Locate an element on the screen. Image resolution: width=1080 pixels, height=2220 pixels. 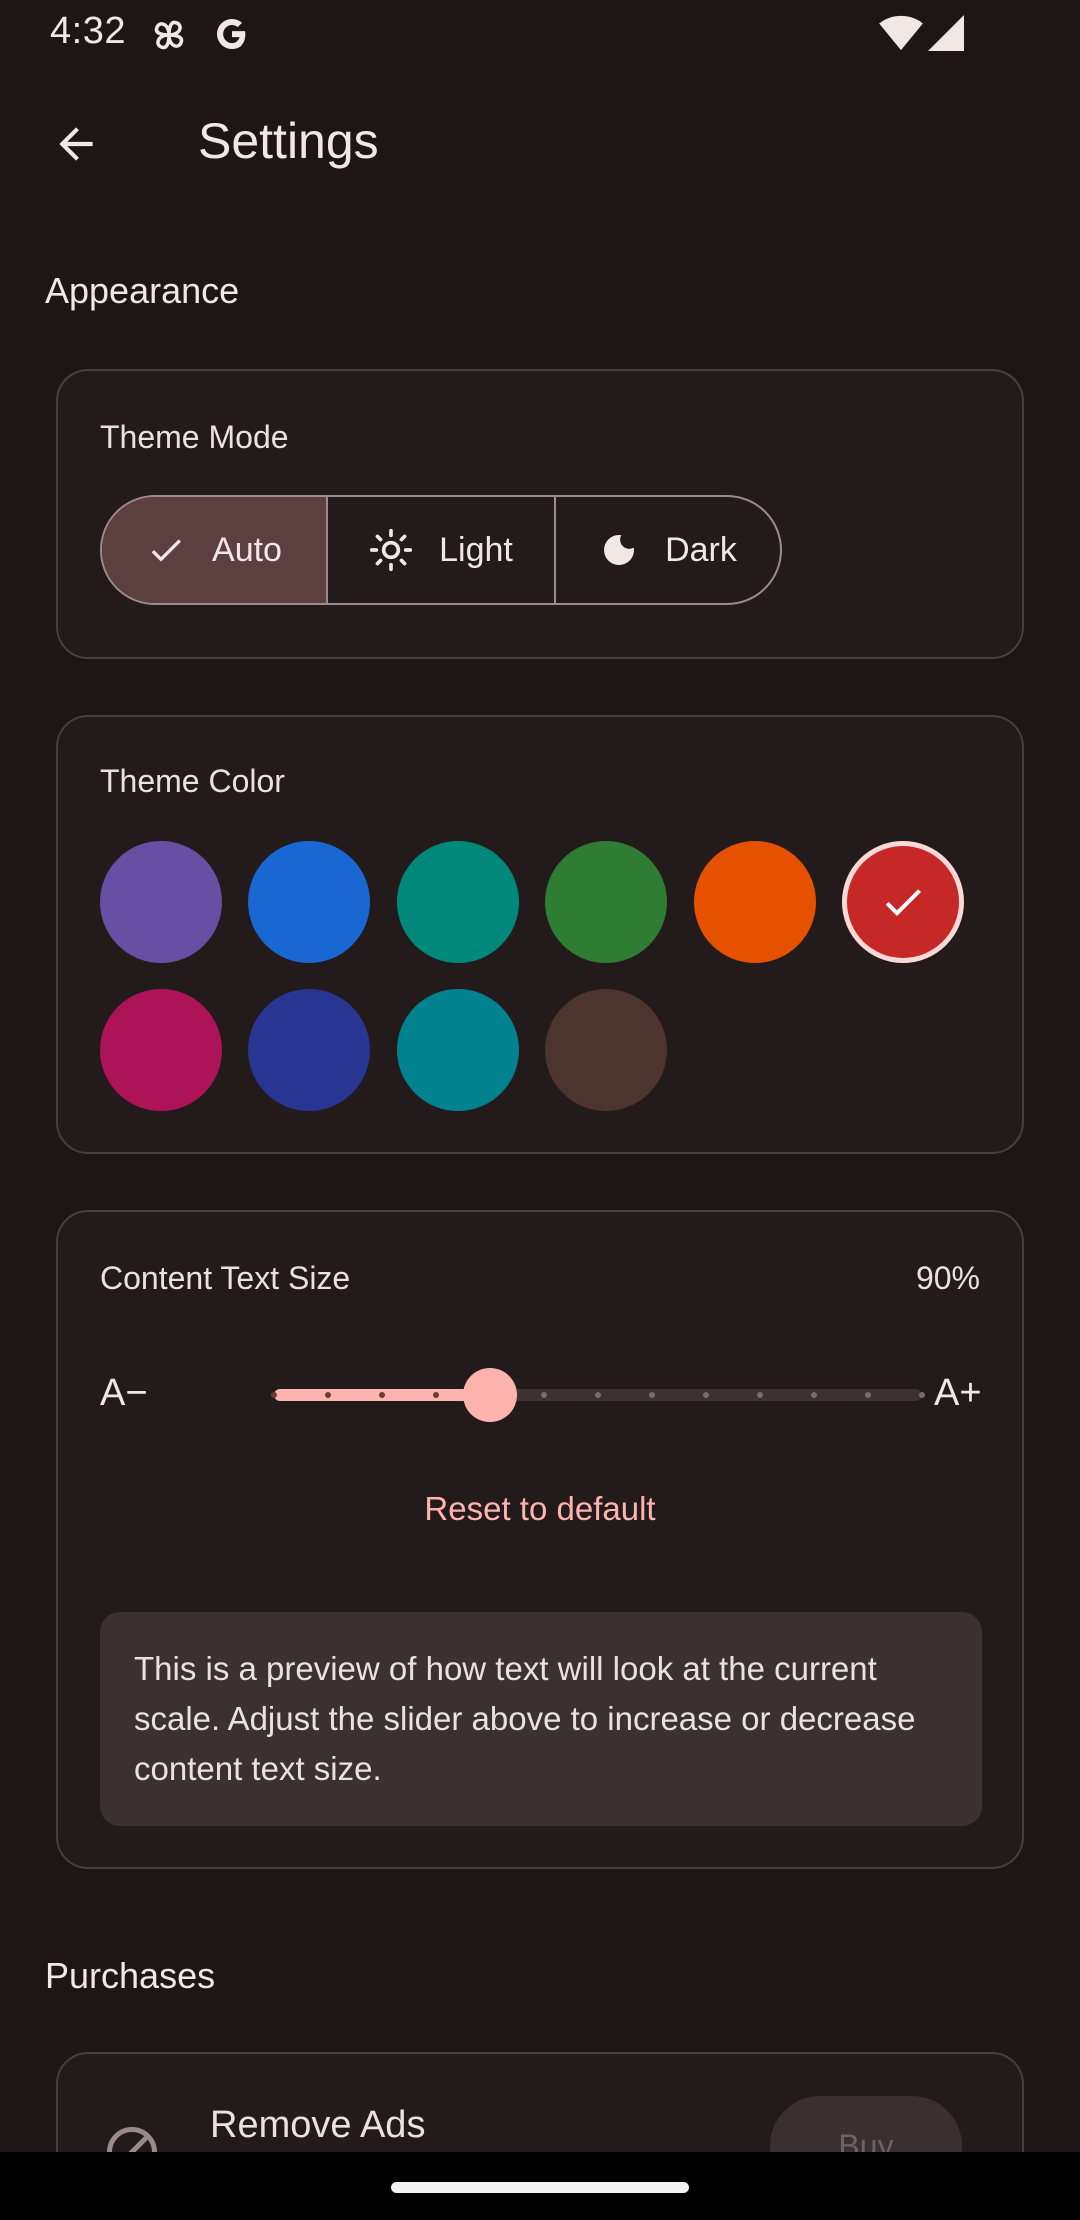
text-size-value: 90% is located at coordinates (947, 1278).